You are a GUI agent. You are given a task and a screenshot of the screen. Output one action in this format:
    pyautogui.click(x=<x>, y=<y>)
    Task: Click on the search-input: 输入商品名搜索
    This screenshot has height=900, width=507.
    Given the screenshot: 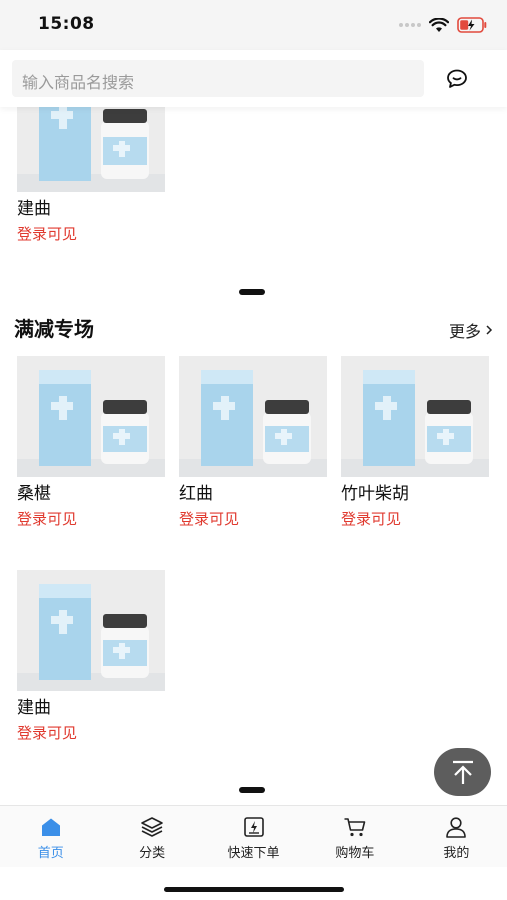 What is the action you would take?
    pyautogui.click(x=218, y=78)
    